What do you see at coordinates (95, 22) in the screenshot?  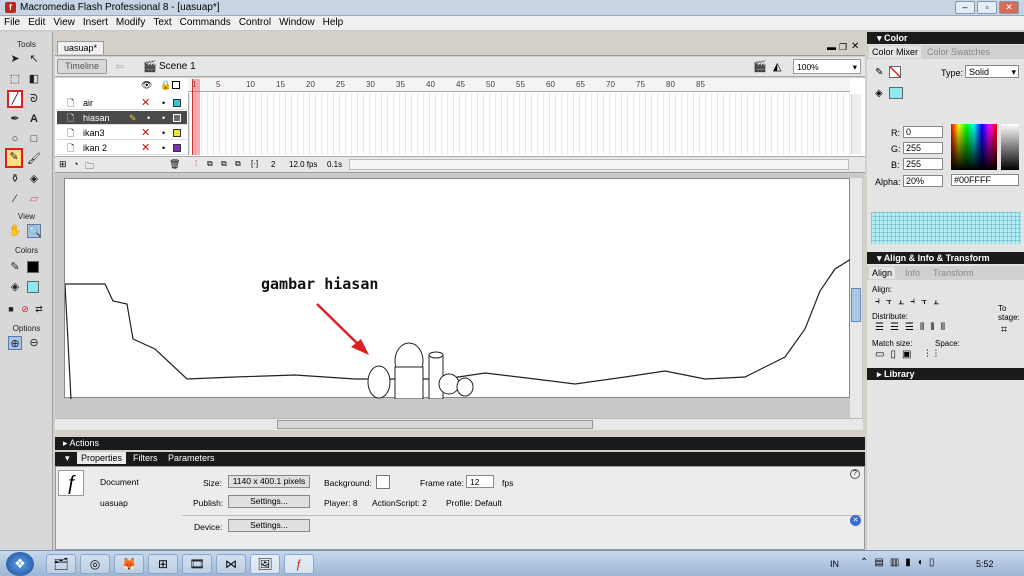 I see `menu-insert: Insert` at bounding box center [95, 22].